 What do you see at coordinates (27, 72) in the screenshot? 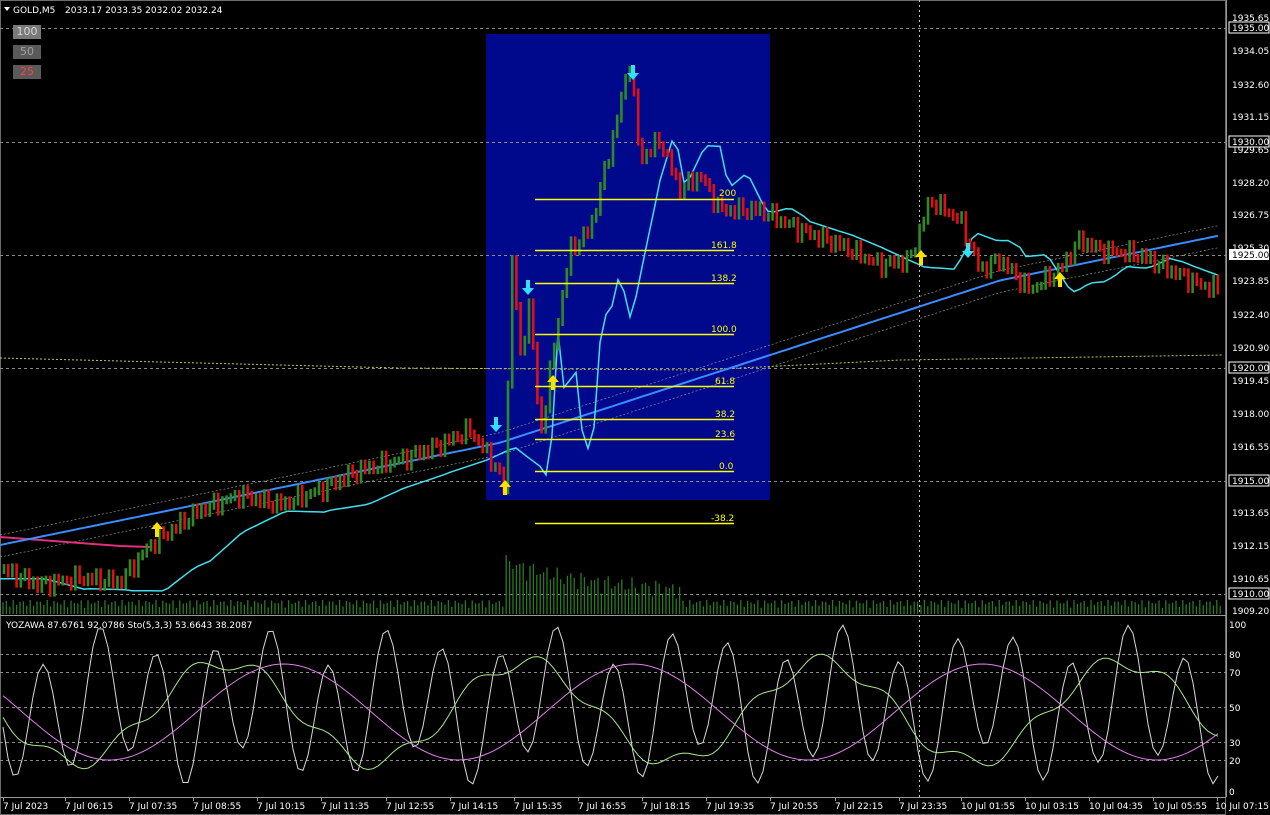
I see `zoom-25-button: 25` at bounding box center [27, 72].